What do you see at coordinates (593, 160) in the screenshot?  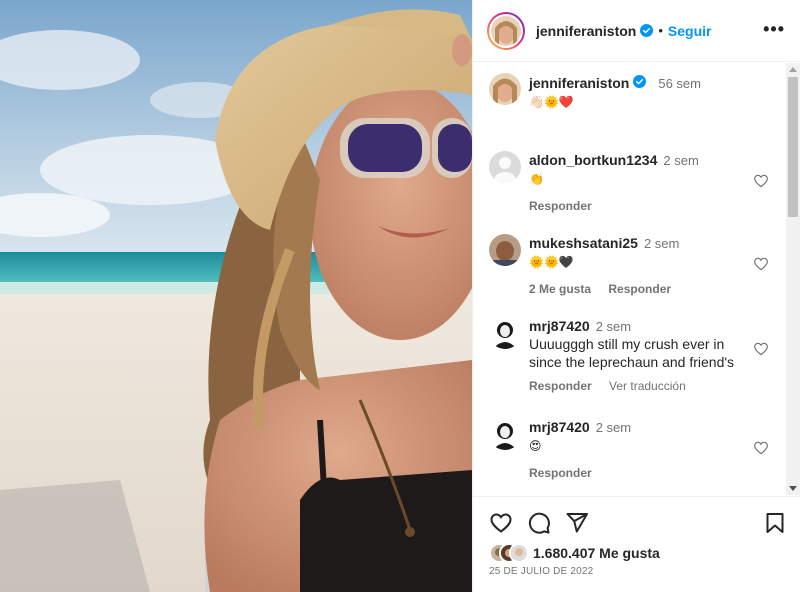 I see `comment-username: aldon_bortkun1234` at bounding box center [593, 160].